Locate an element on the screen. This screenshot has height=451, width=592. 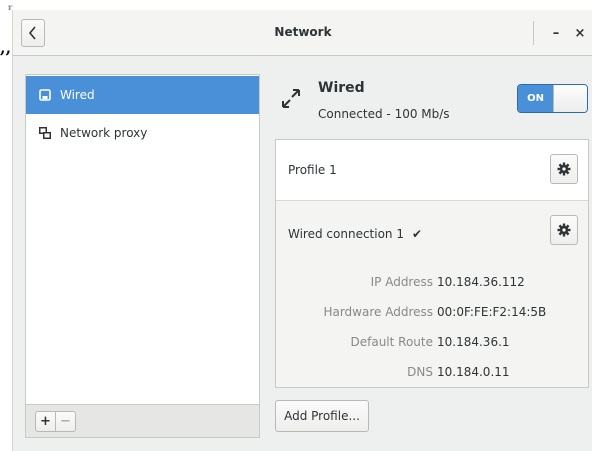
minimize-icon: – is located at coordinates (556, 33).